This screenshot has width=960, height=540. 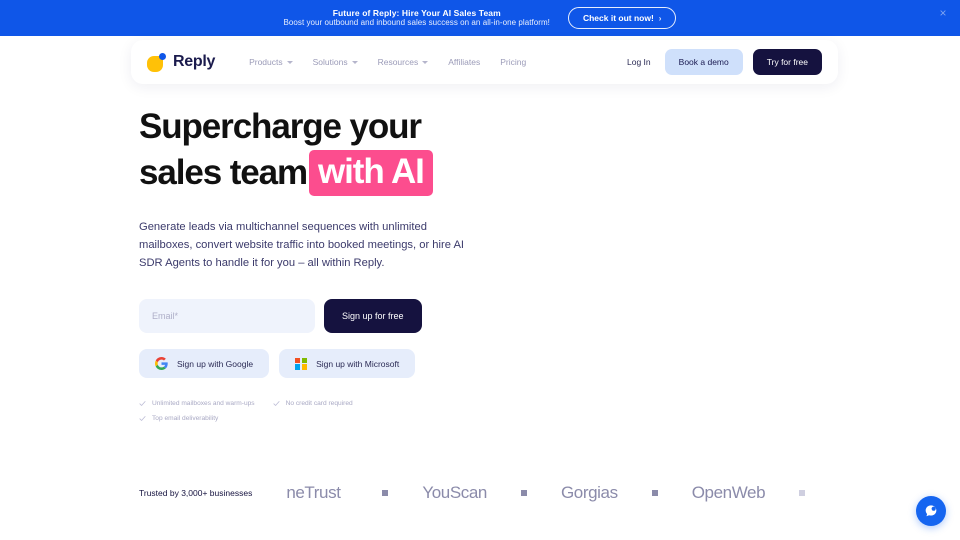 I want to click on promo-cta-button: Check it out now! ›, so click(x=622, y=18).